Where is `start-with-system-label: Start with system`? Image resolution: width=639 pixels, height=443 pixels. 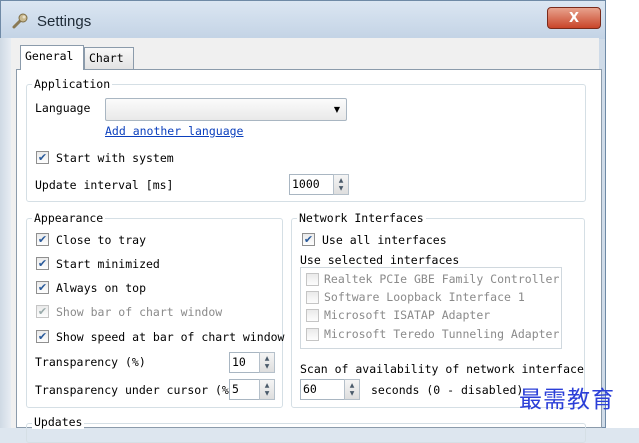 start-with-system-label: Start with system is located at coordinates (115, 158).